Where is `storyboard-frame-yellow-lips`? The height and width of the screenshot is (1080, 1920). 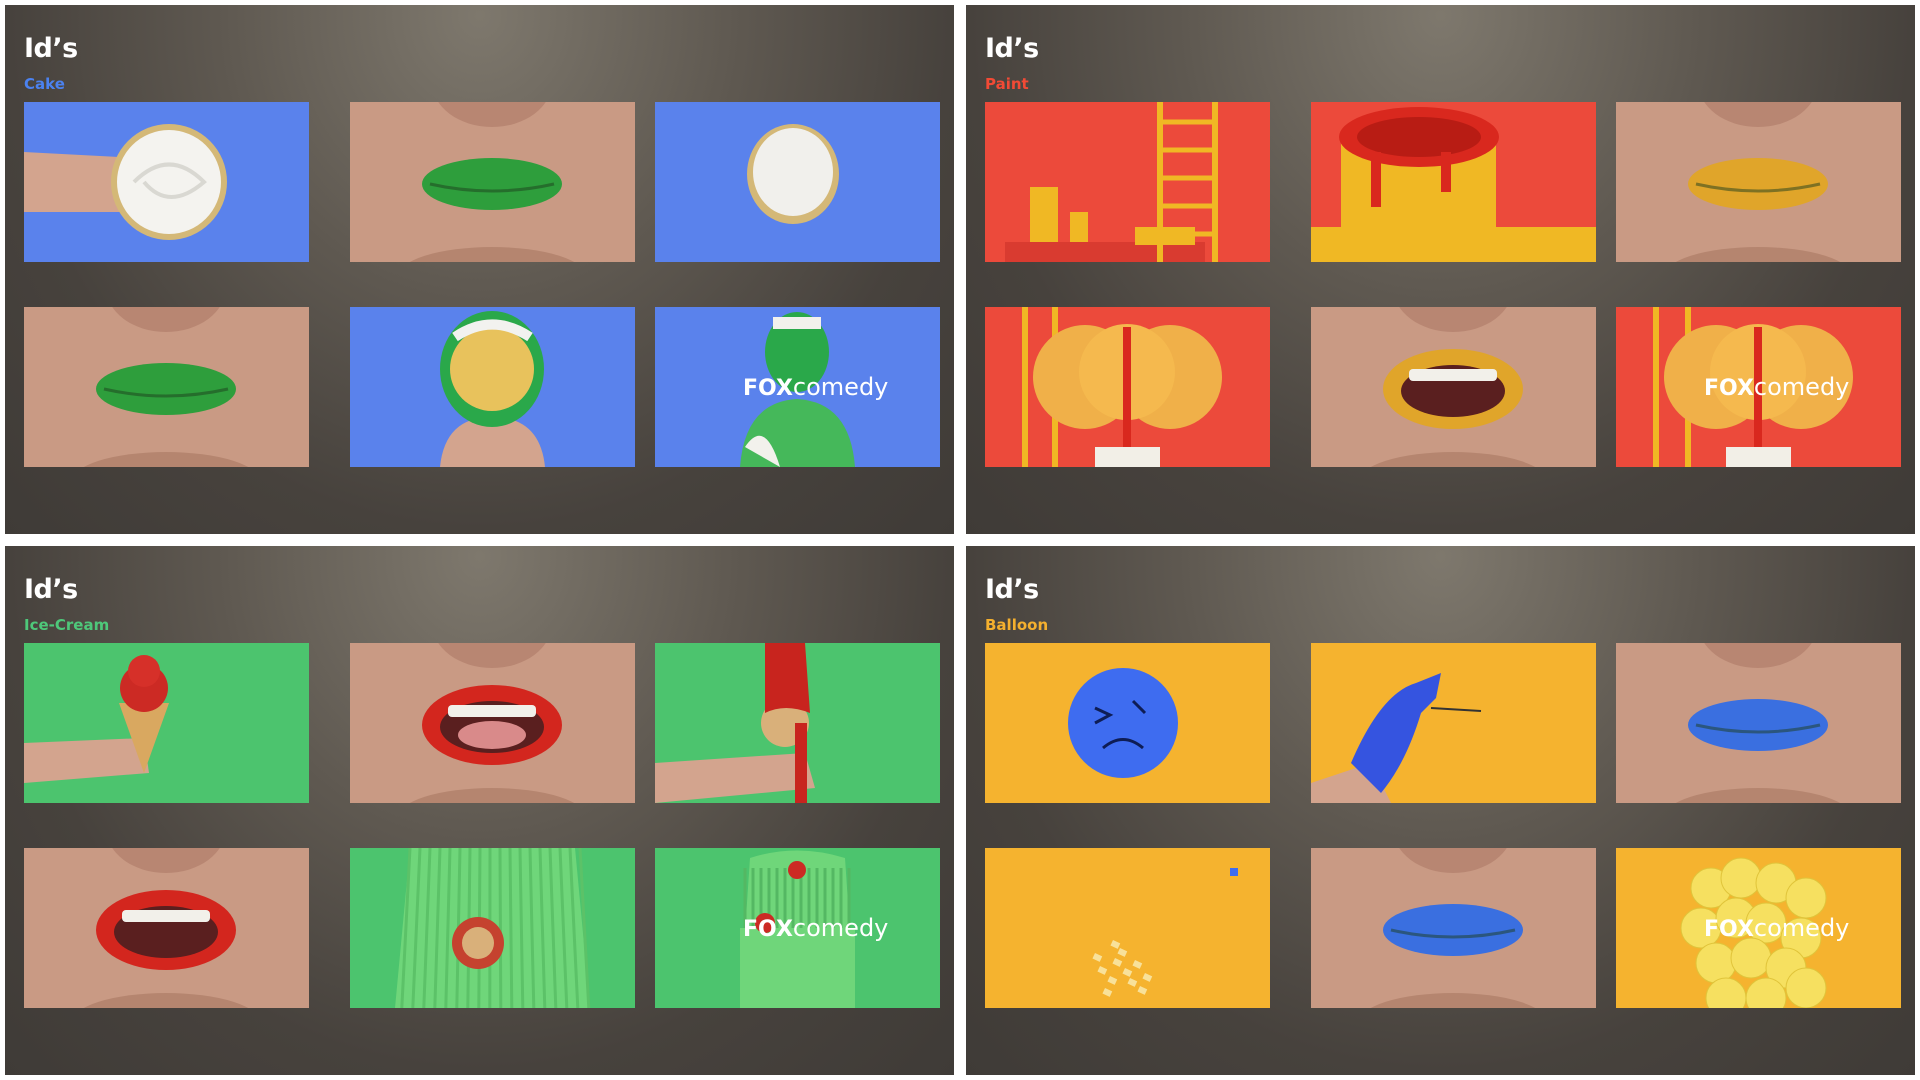
storyboard-frame-yellow-lips is located at coordinates (1758, 182).